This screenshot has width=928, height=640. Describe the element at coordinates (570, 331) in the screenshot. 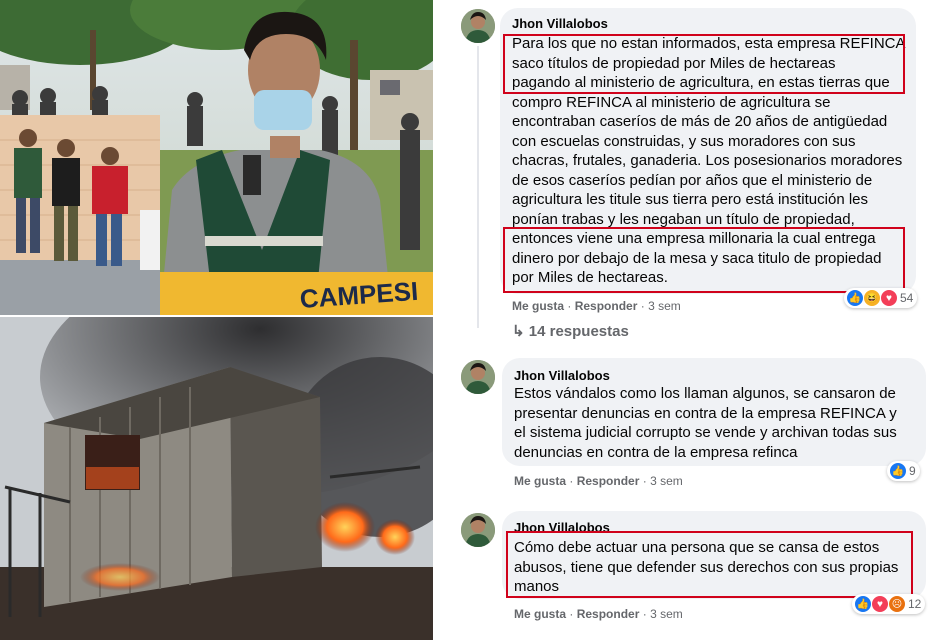

I see `view-replies-link: ↳ 14 respuestas` at that location.